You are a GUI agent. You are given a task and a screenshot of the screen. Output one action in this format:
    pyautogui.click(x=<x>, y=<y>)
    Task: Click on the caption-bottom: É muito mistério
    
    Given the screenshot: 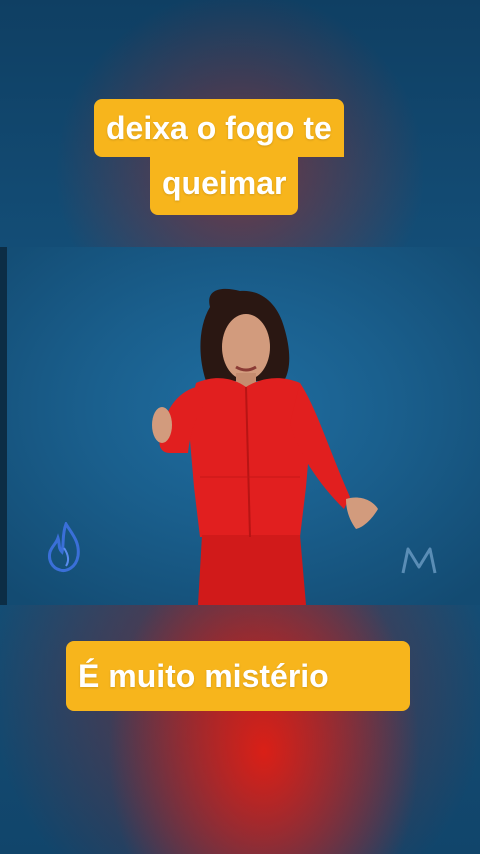 What is the action you would take?
    pyautogui.click(x=238, y=676)
    